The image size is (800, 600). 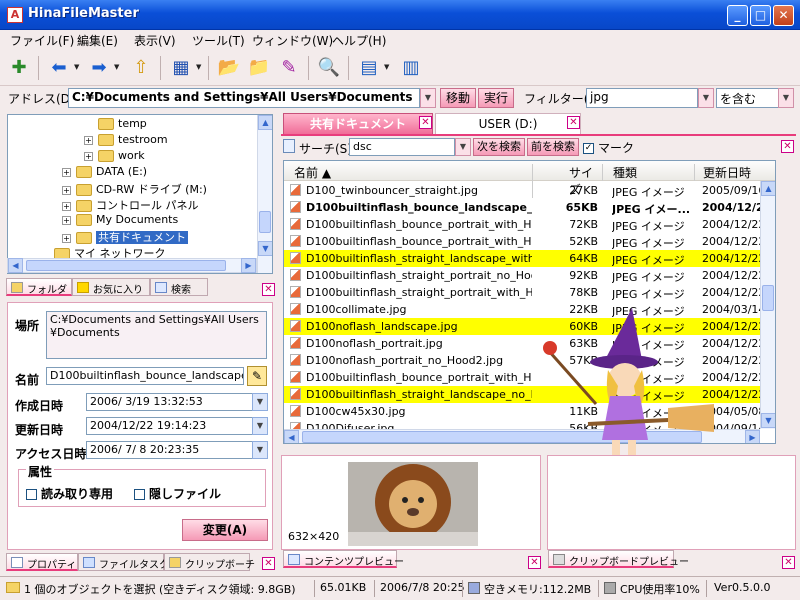 I want to click on view-mode-icon: ▦, so click(x=181, y=68).